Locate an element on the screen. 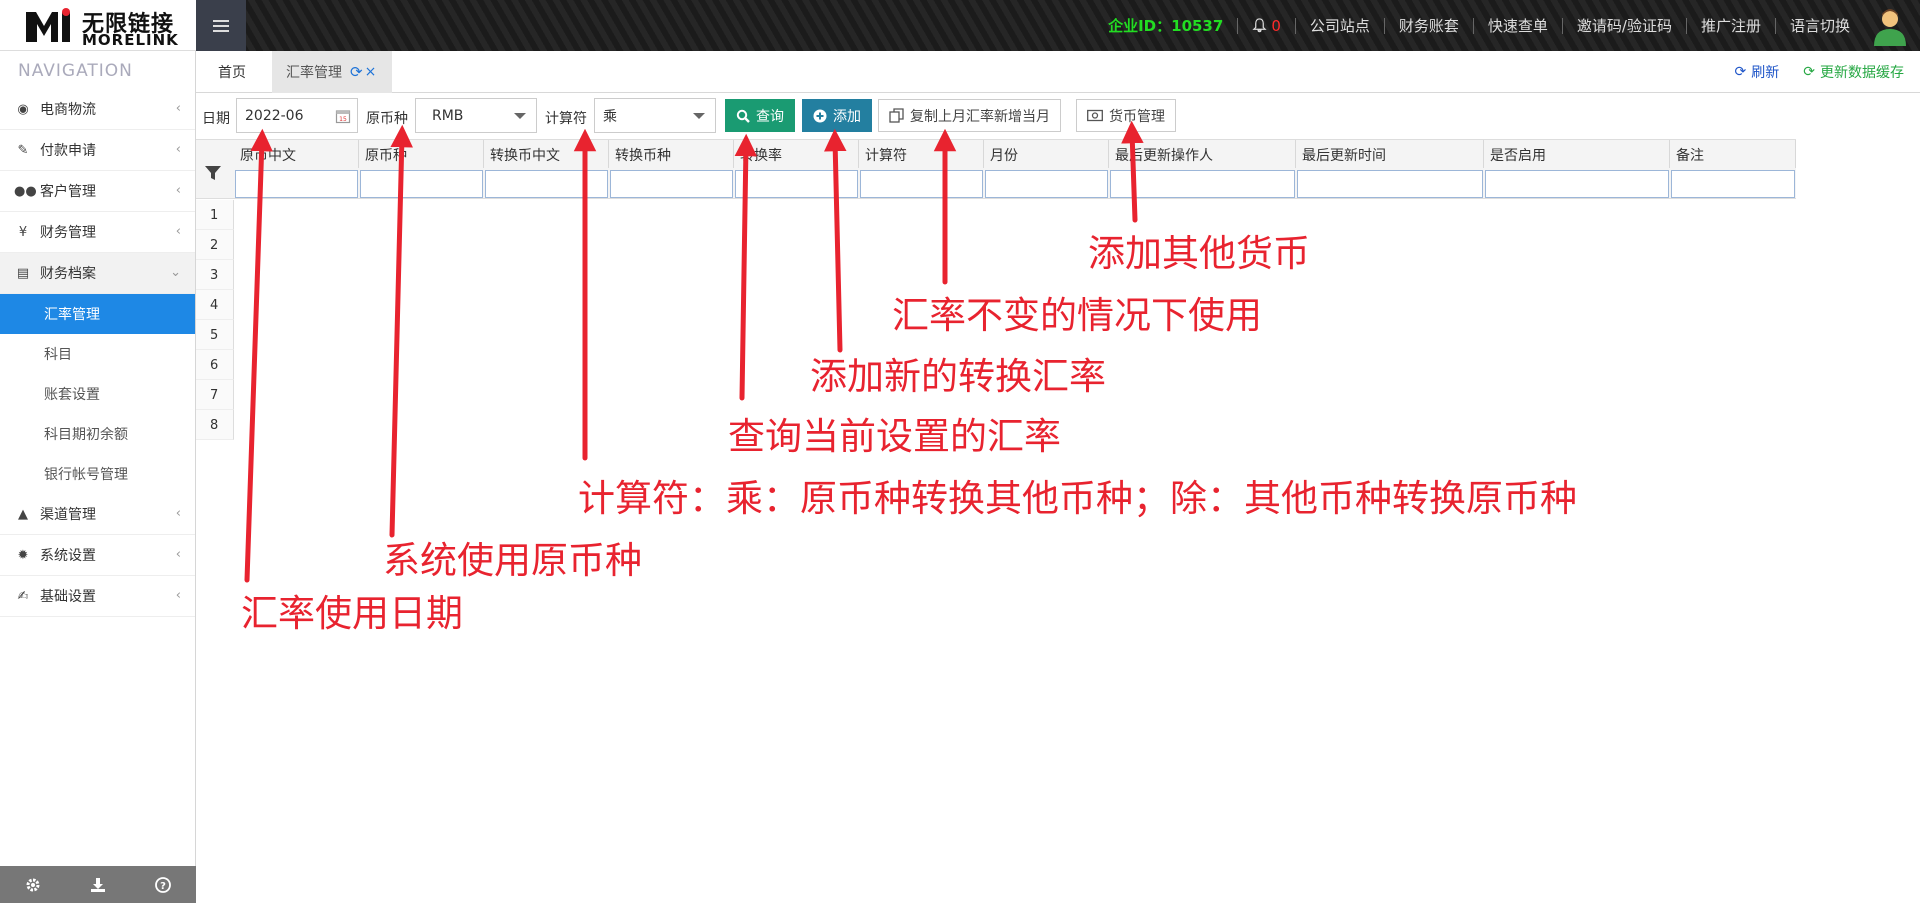 Image resolution: width=1920 pixels, height=903 pixels. gear-icon is located at coordinates (33, 885).